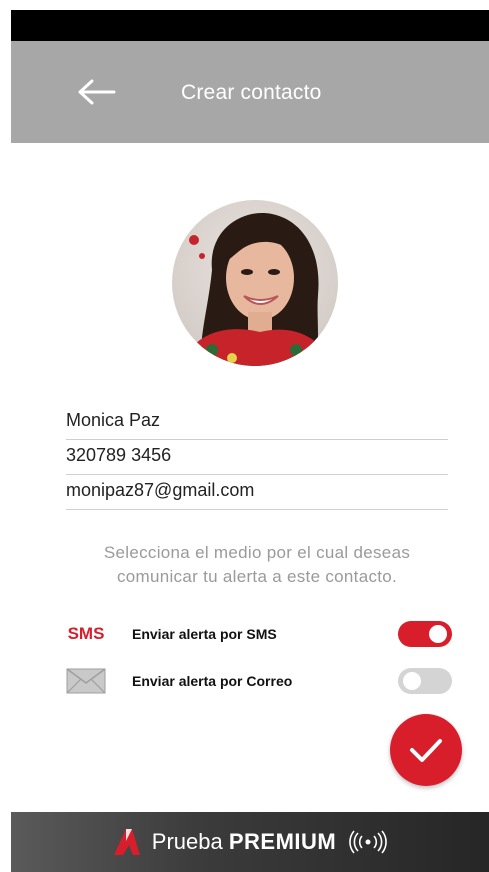 This screenshot has width=489, height=872. I want to click on instructions-line-1: Selecciona el medio por el cual deseas, so click(257, 552).